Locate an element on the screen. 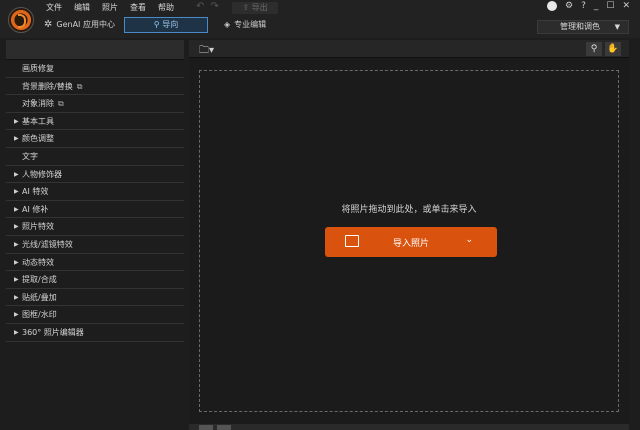 Image resolution: width=640 pixels, height=430 pixels. sidebar-item-label: 人物修饰器 is located at coordinates (42, 174).